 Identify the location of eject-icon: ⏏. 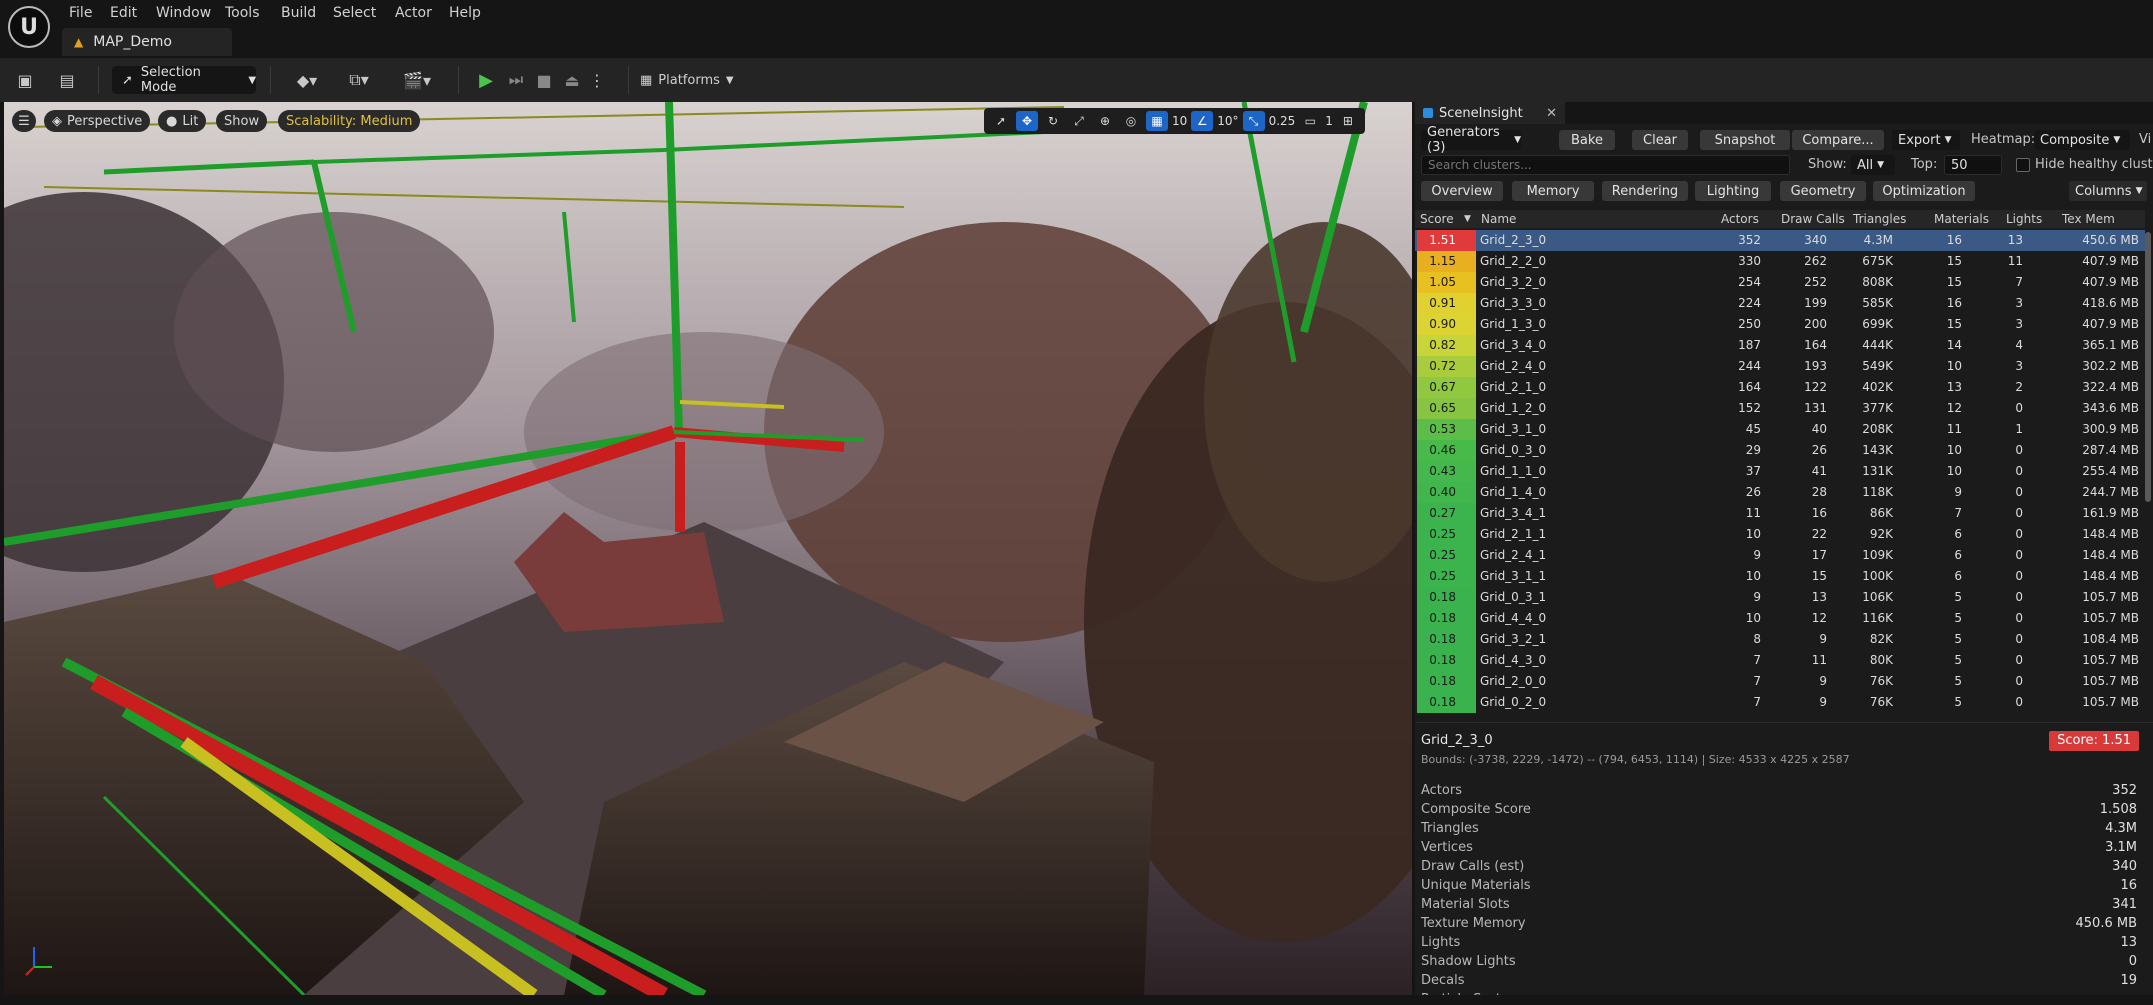
(572, 80).